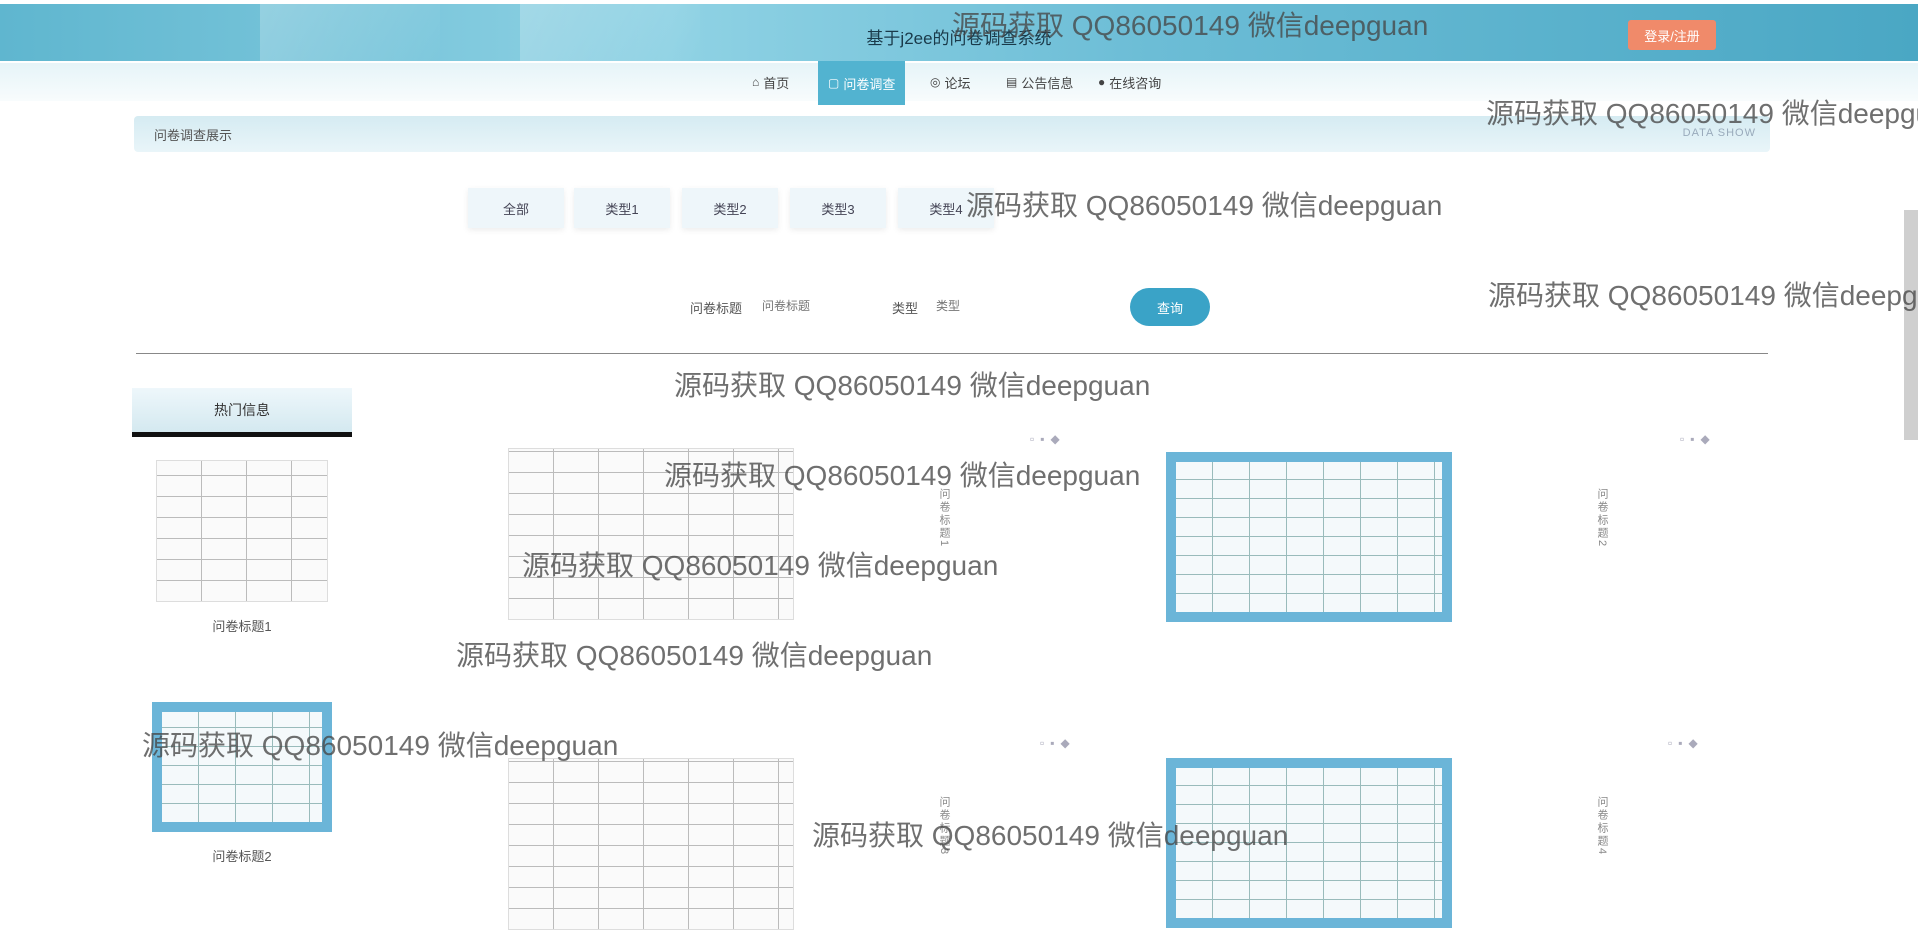  Describe the element at coordinates (756, 82) in the screenshot. I see `home-icon: ⌂` at that location.